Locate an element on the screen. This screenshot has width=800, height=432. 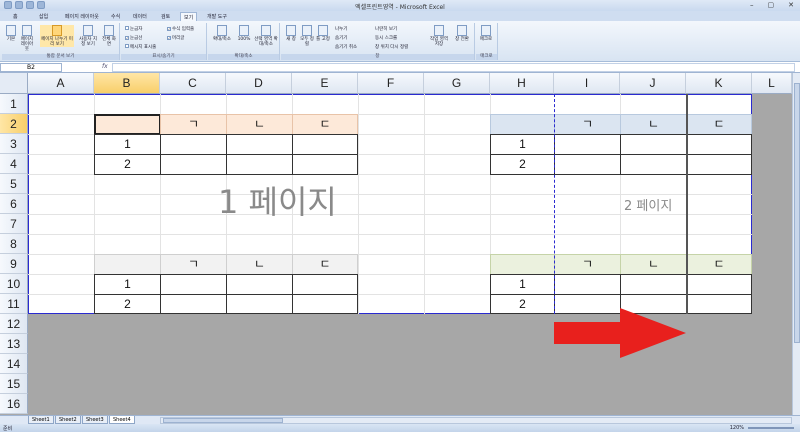
row-header: 10 is located at coordinates (14, 284).